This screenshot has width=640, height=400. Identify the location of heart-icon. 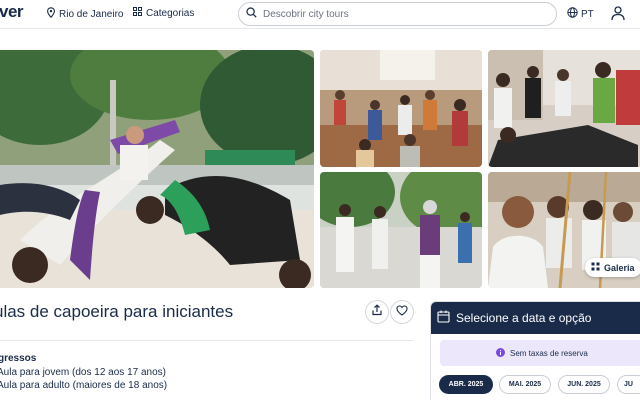
(402, 312).